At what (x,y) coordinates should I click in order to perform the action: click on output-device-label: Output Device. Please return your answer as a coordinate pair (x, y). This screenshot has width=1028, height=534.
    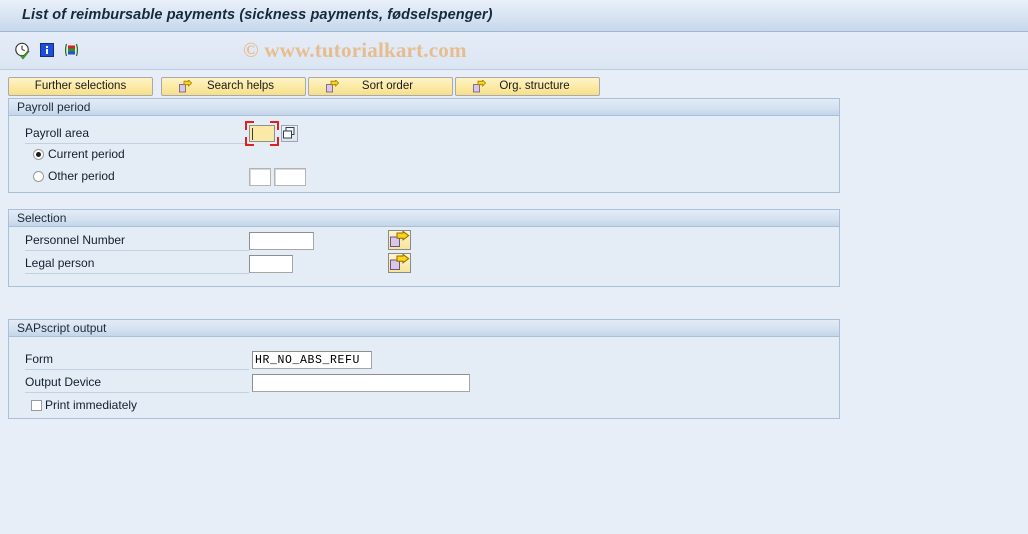
    Looking at the image, I should click on (63, 382).